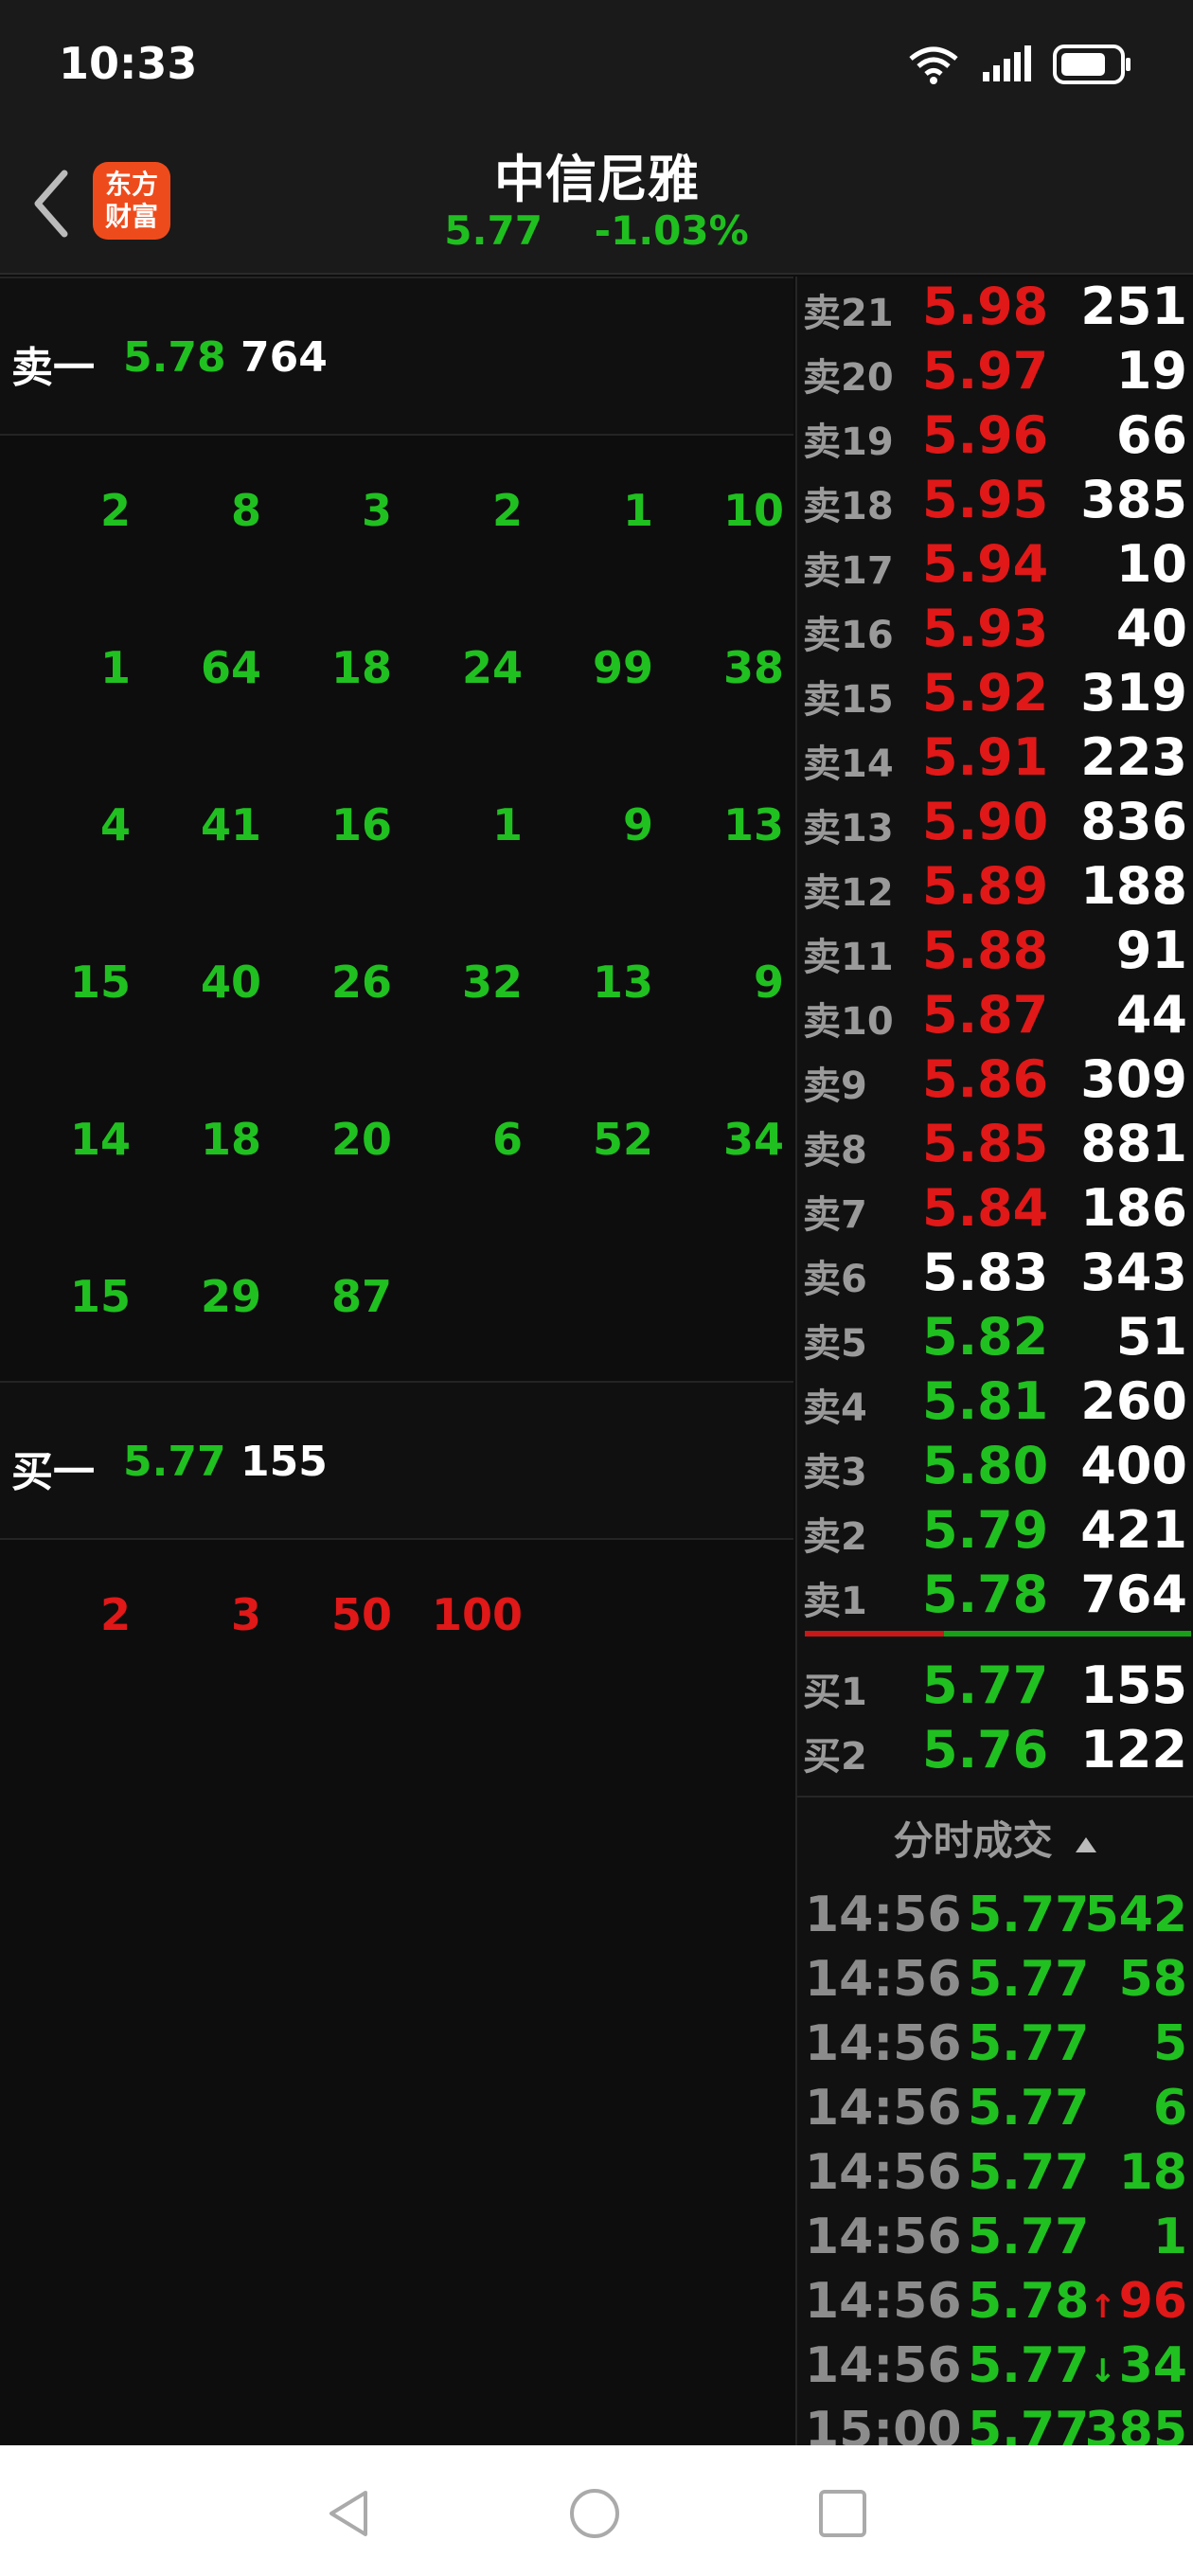 The image size is (1193, 2576). I want to click on sell1-price: 5.78, so click(174, 357).